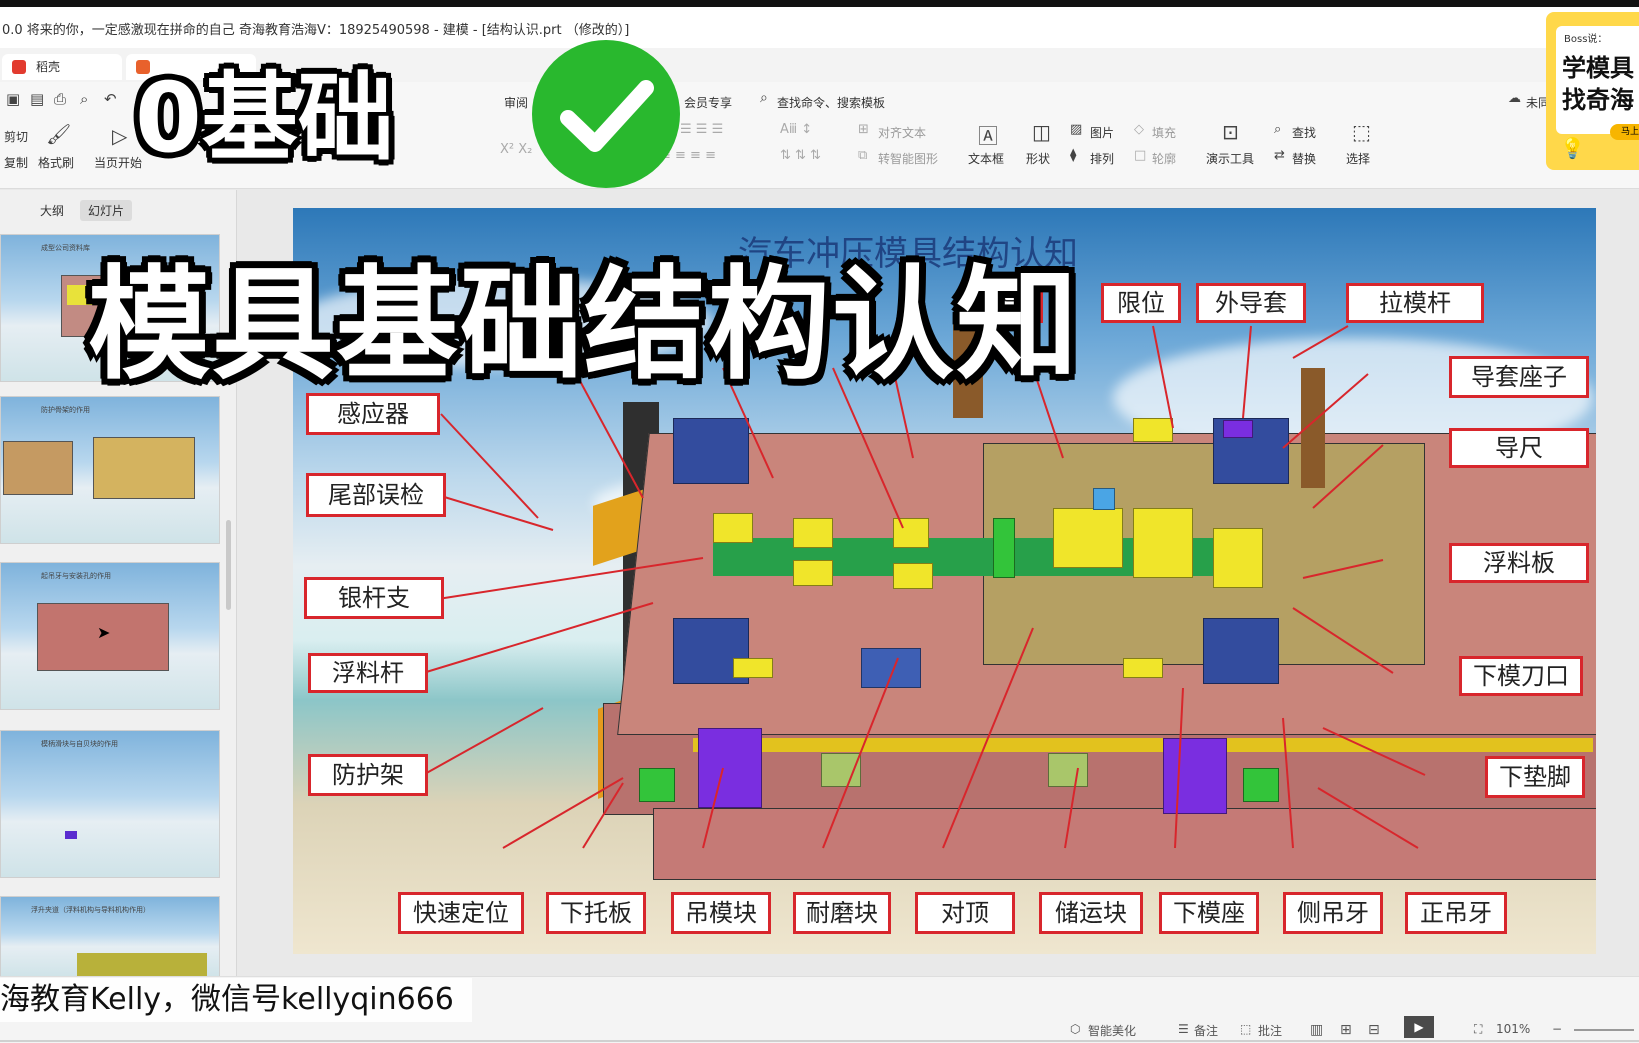 This screenshot has width=1639, height=1043. I want to click on zoom-slider, so click(1604, 1030).